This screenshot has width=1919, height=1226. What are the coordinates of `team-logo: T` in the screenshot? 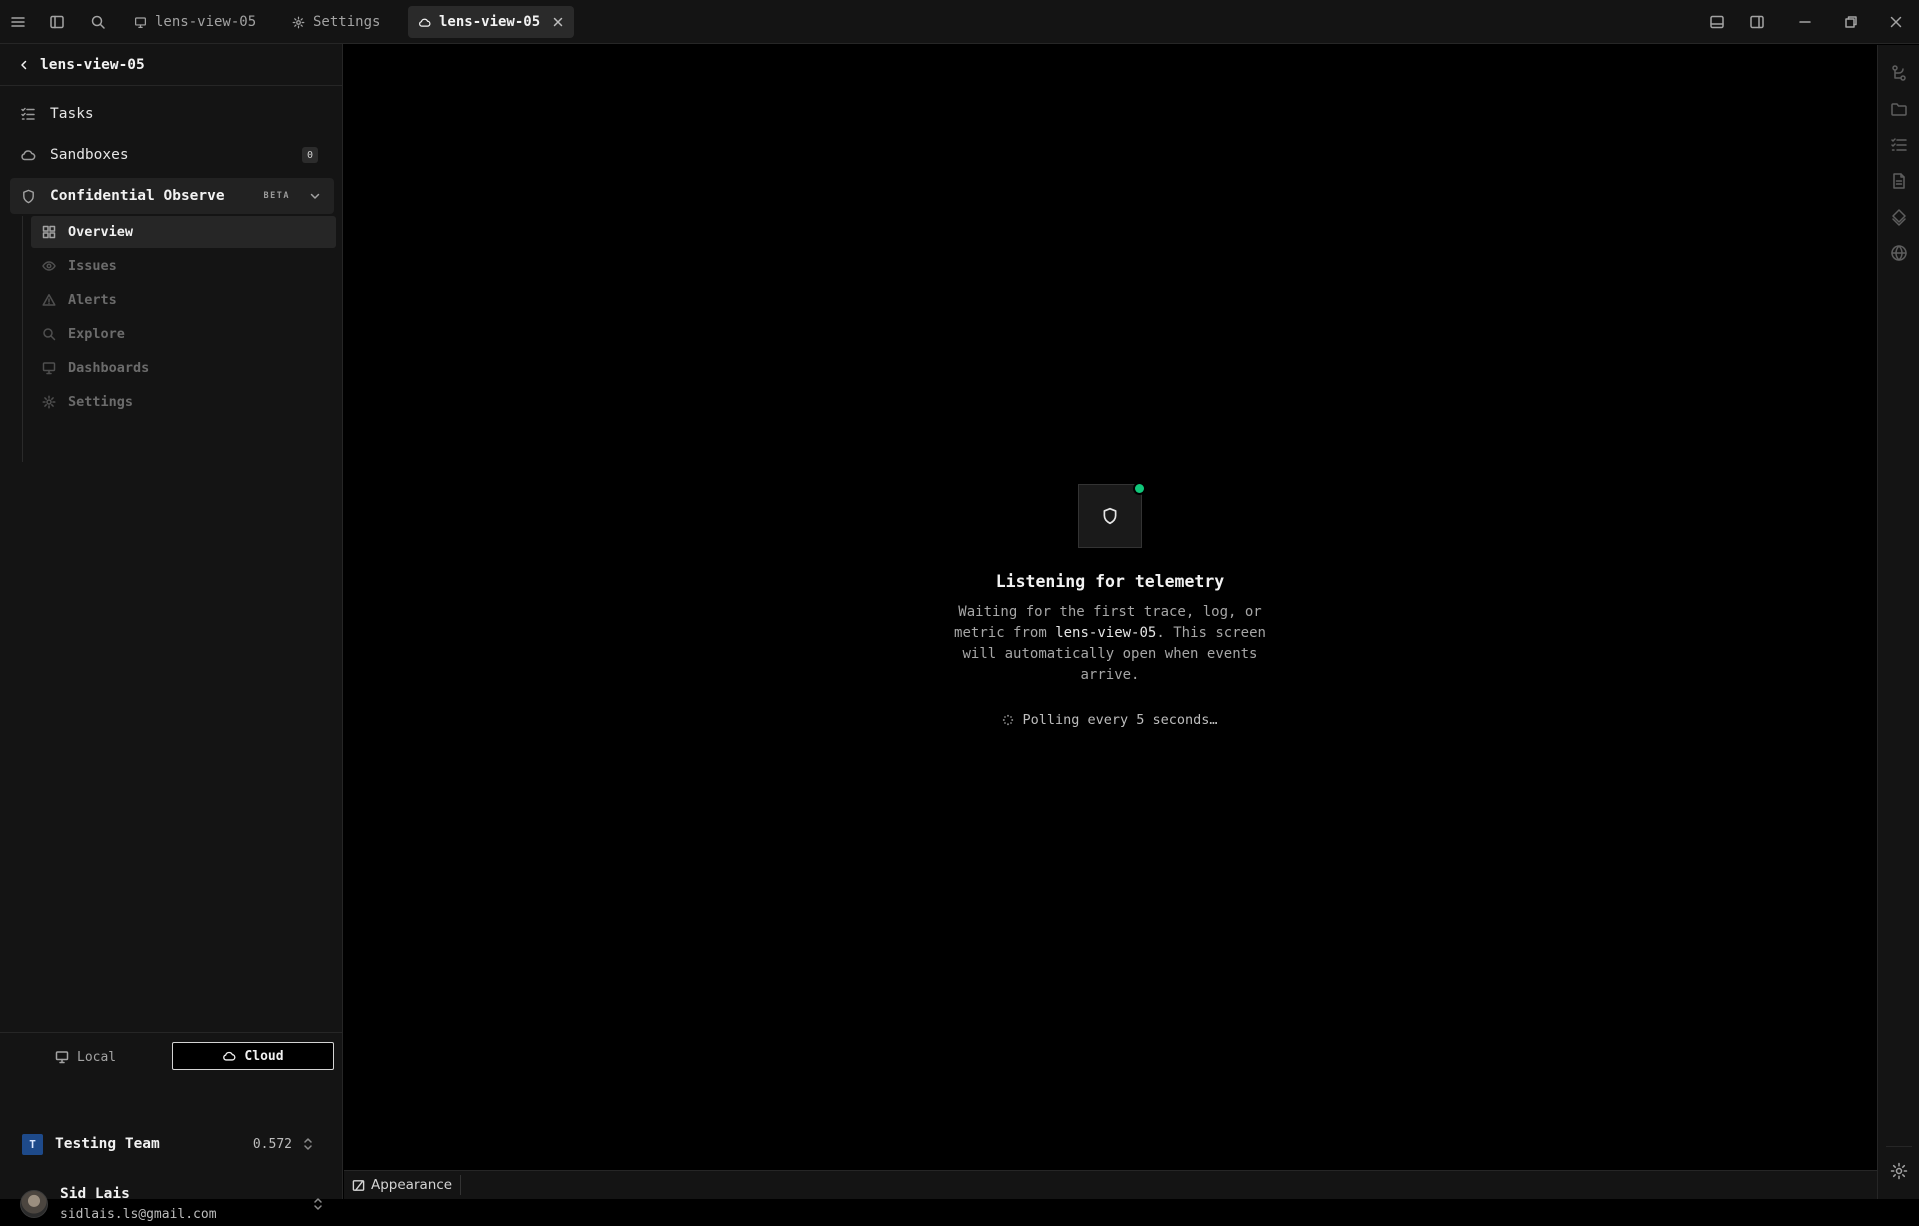 It's located at (32, 1144).